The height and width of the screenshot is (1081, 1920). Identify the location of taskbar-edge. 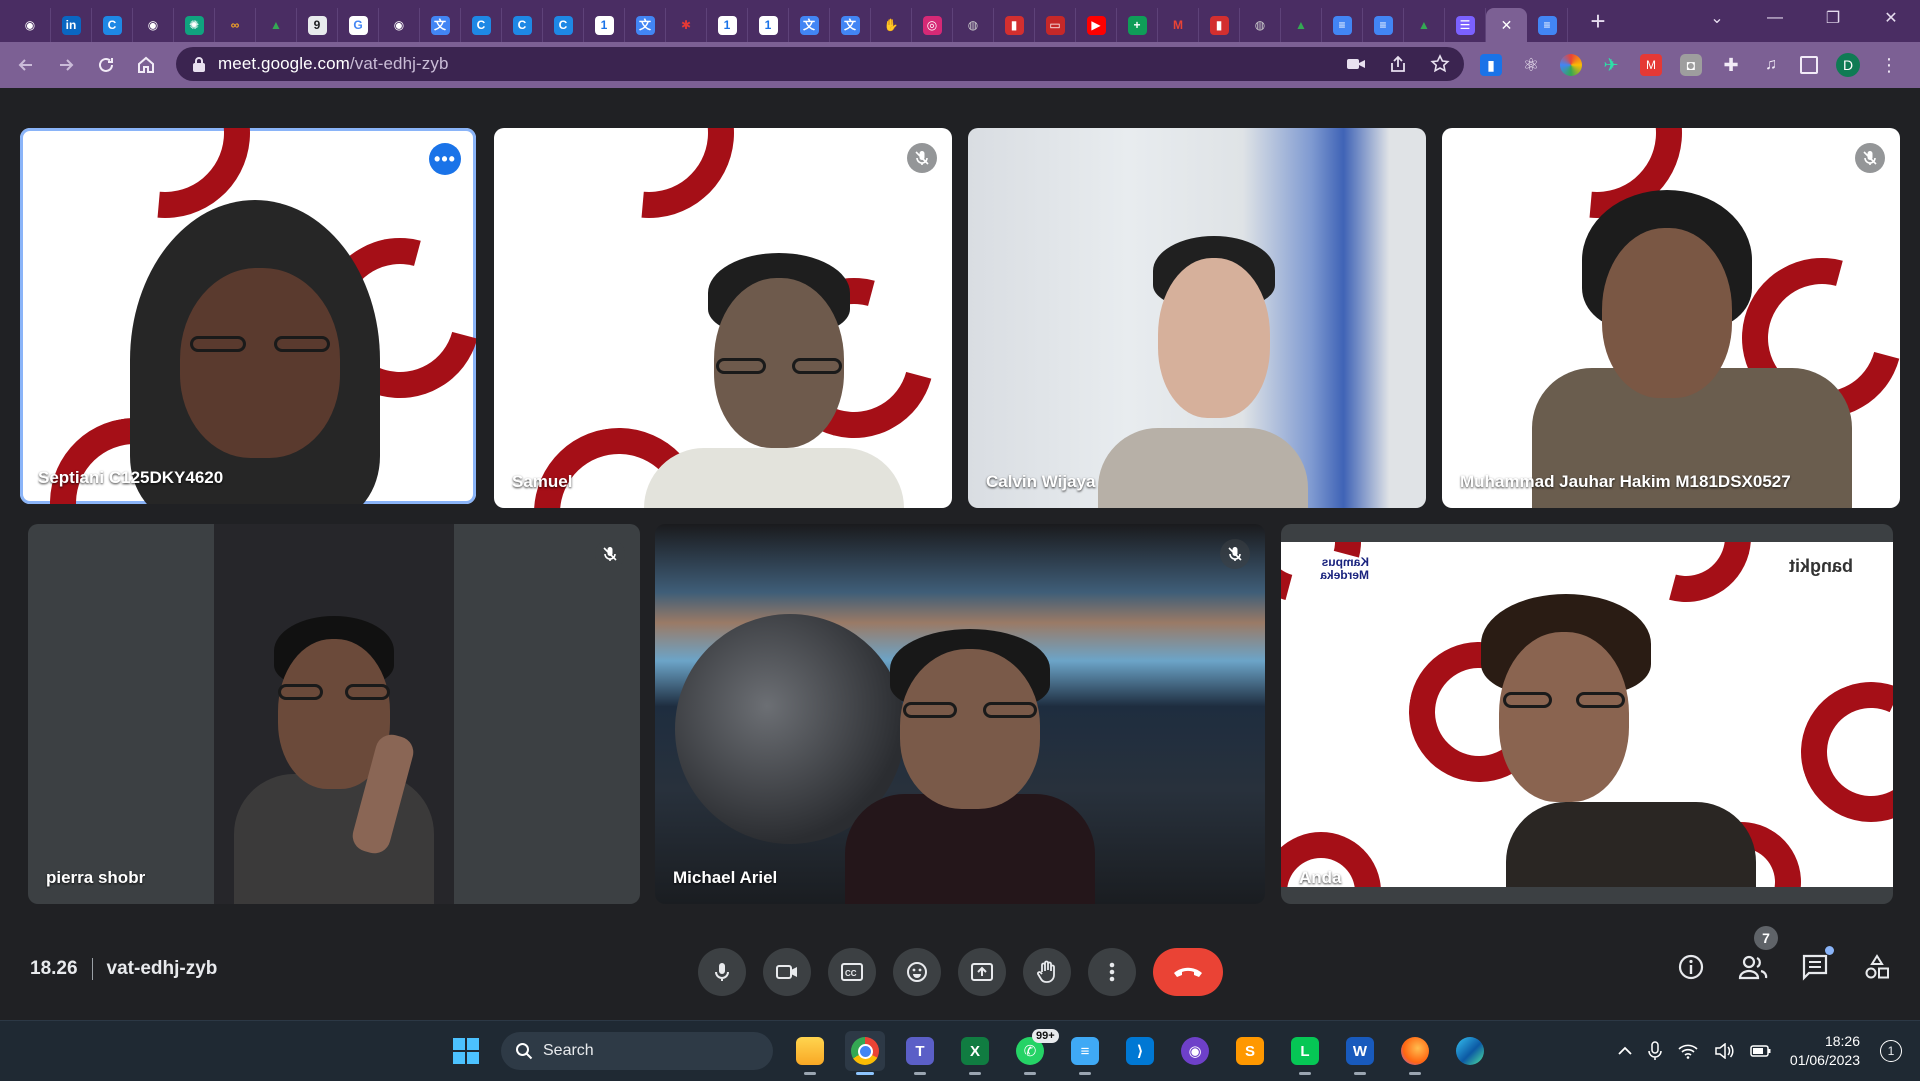
(1470, 1051).